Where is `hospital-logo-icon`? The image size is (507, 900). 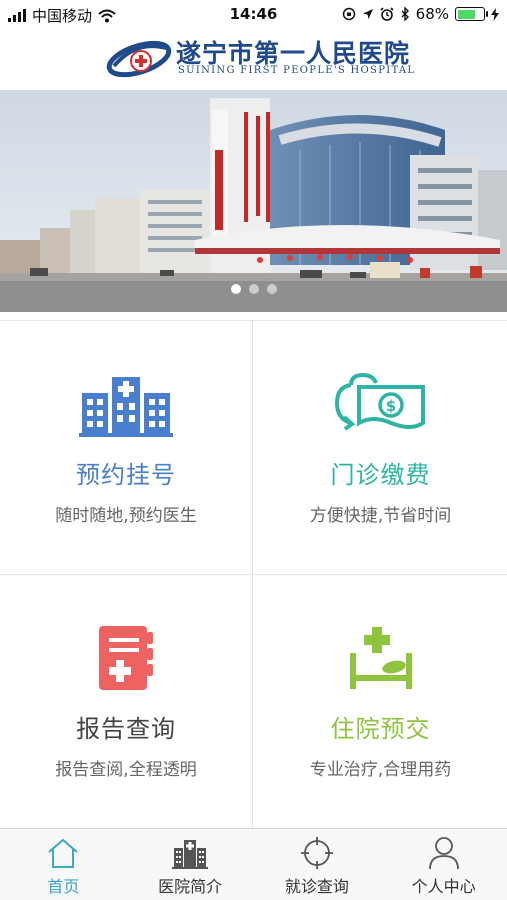
hospital-logo-icon is located at coordinates (139, 59).